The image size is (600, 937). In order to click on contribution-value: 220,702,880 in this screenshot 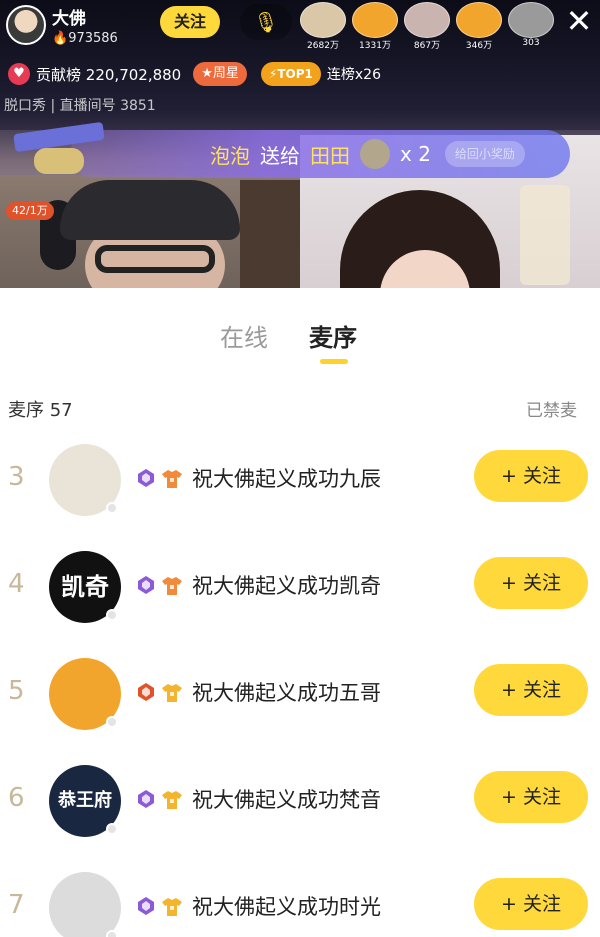, I will do `click(133, 74)`.